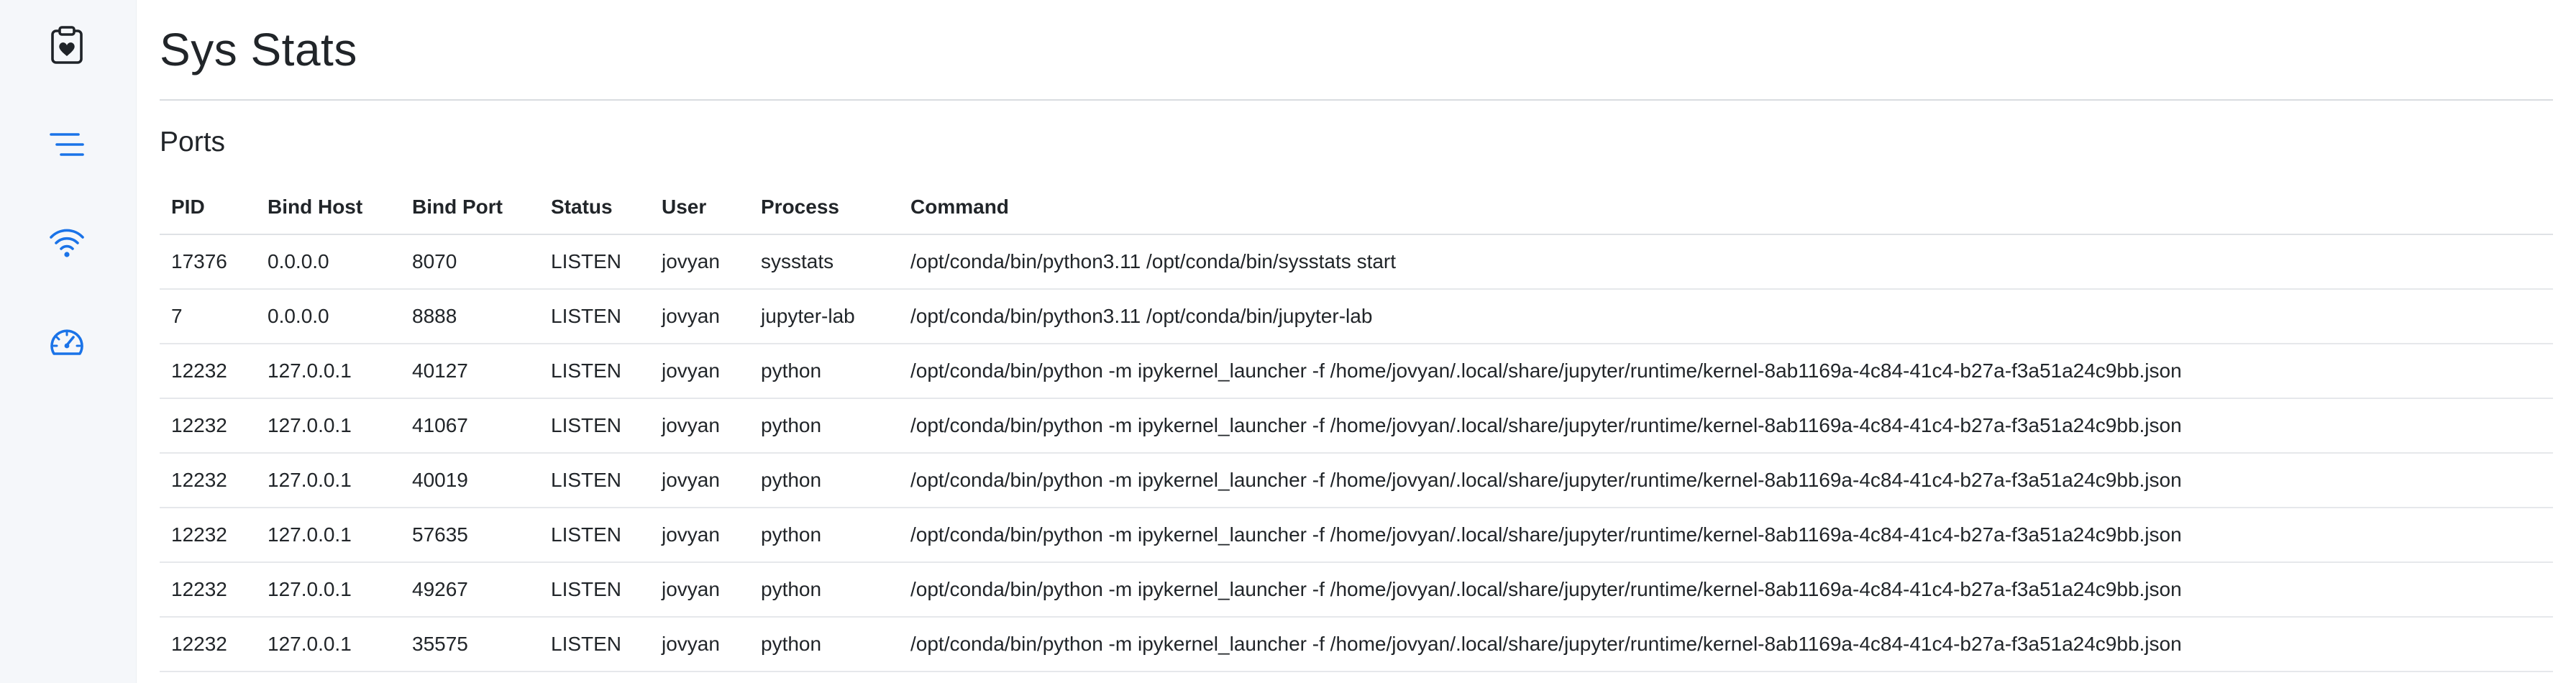  I want to click on clipboard-heart-icon, so click(67, 45).